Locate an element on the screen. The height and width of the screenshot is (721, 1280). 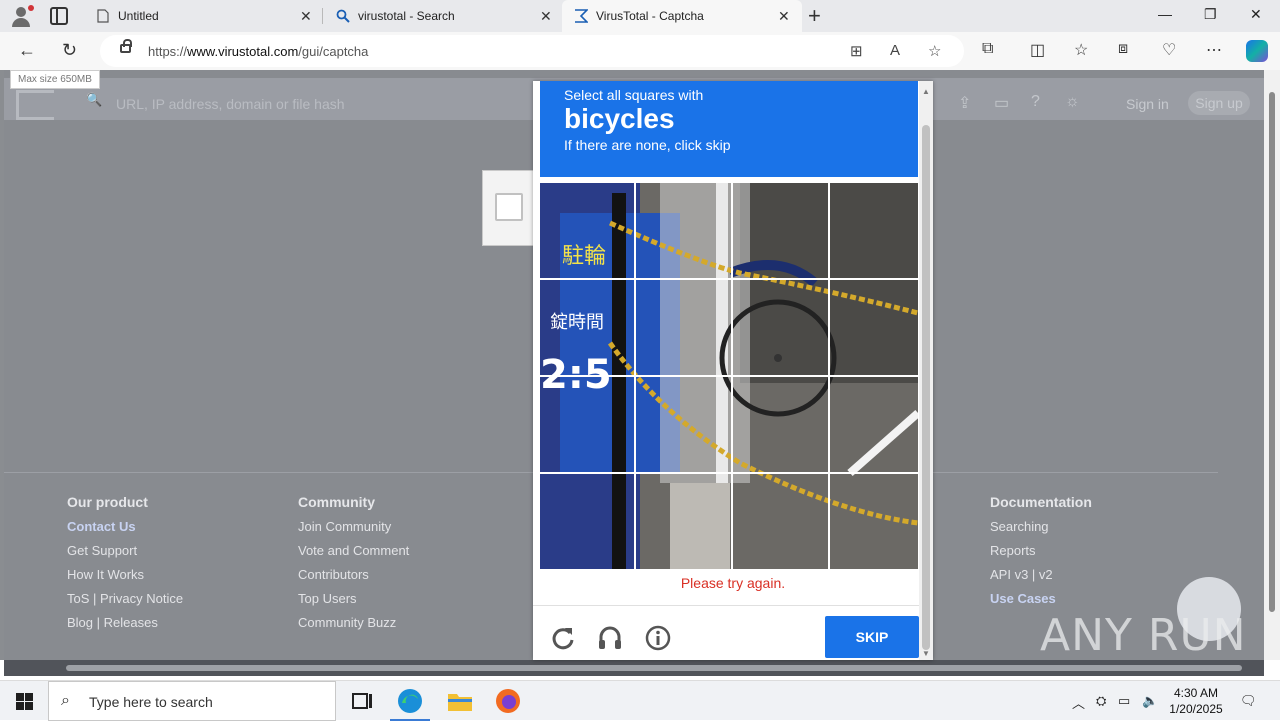
more-menu-icon: ⋯ is located at coordinates (1214, 50).